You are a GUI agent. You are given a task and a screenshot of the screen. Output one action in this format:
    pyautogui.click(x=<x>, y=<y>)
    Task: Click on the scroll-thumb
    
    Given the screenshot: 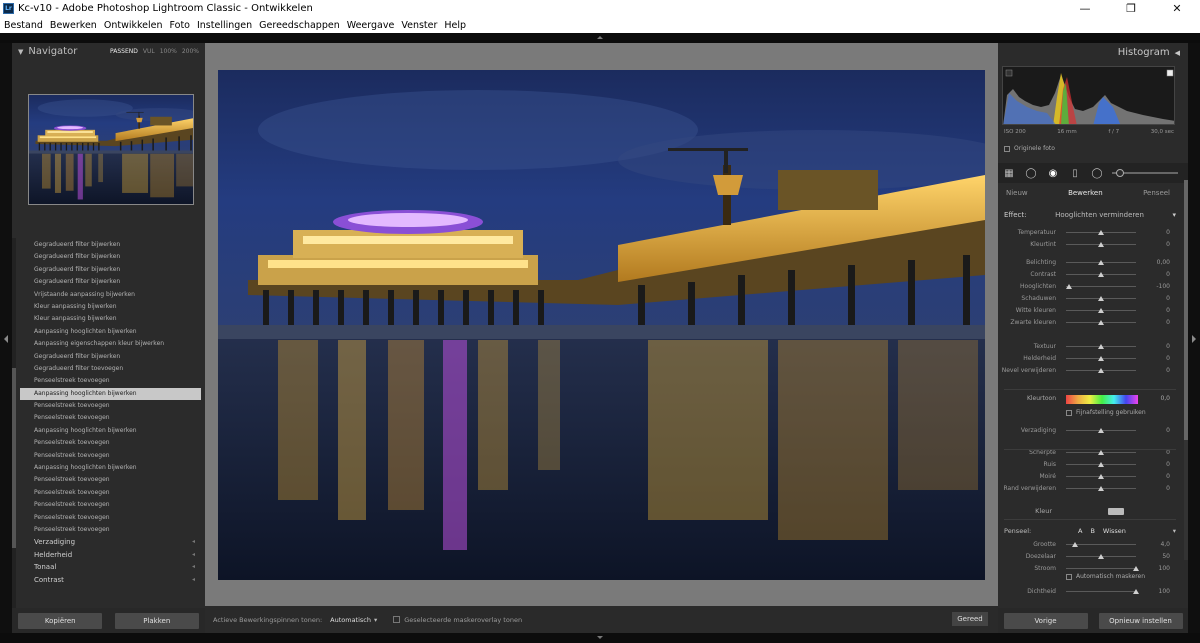 What is the action you would take?
    pyautogui.click(x=14, y=458)
    